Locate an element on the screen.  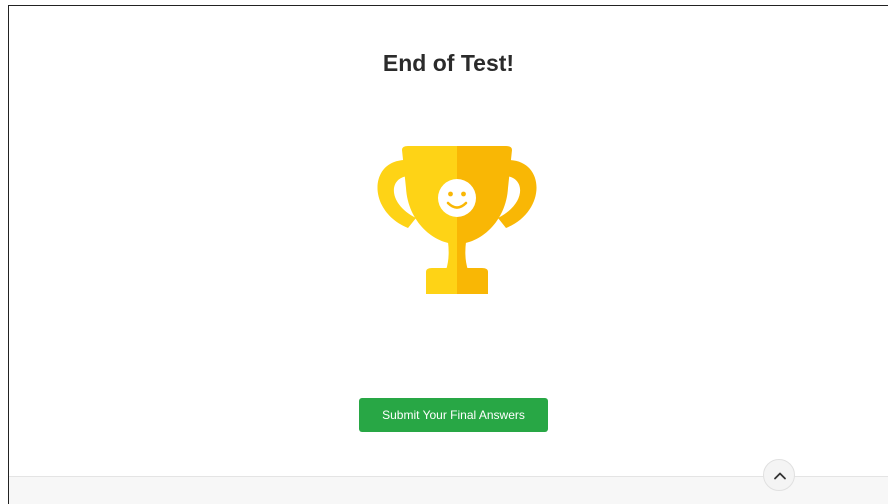
bottom-bar is located at coordinates (448, 490).